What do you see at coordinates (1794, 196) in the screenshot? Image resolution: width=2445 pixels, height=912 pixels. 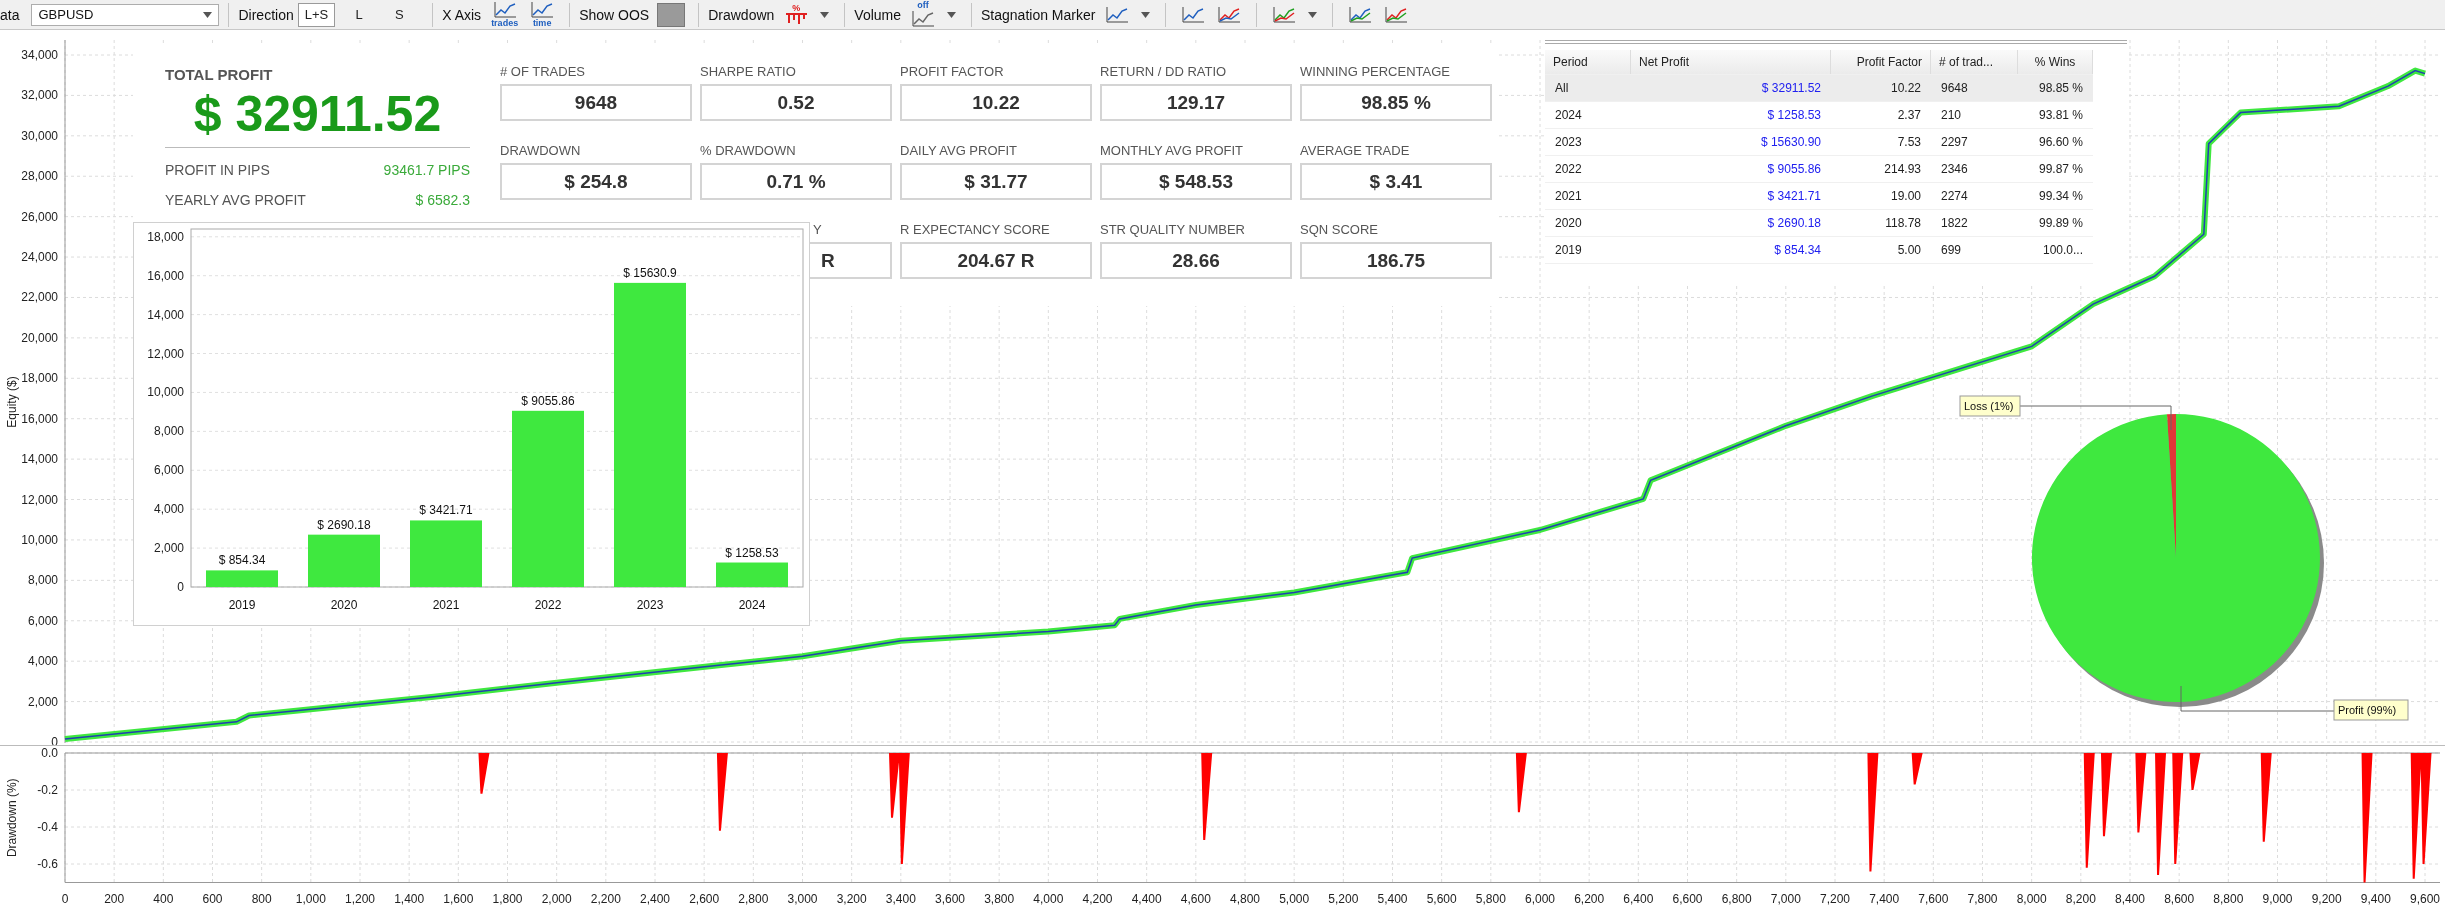 I see `table-cell-text: $ 3421.71` at bounding box center [1794, 196].